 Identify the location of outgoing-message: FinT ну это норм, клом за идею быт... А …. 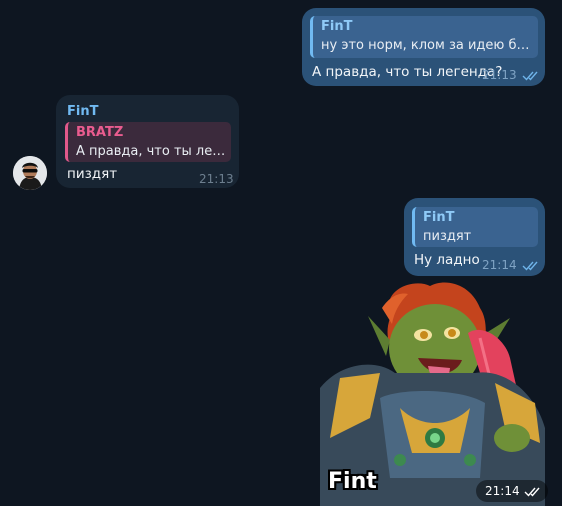
(423, 47).